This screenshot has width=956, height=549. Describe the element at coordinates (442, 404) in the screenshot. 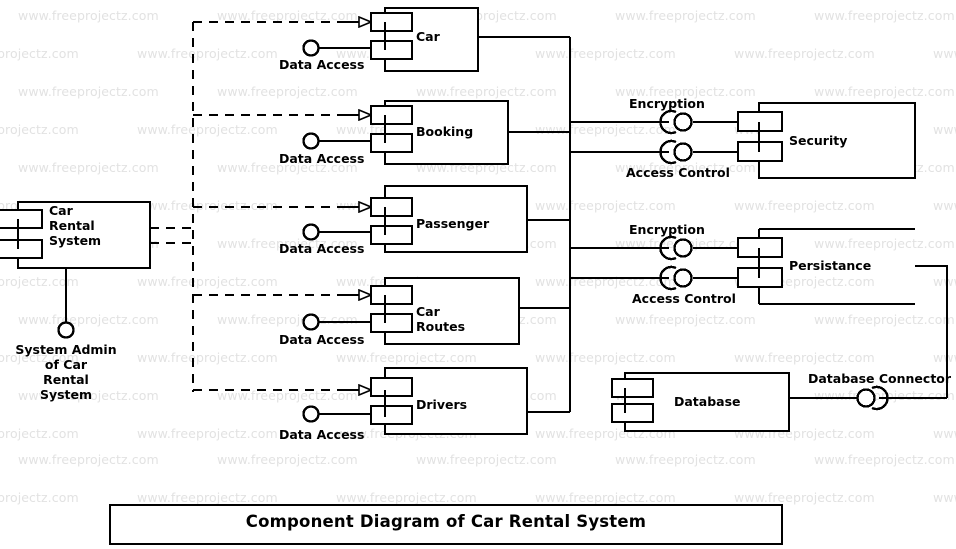

I see `component-label-drivers: Drivers` at that location.